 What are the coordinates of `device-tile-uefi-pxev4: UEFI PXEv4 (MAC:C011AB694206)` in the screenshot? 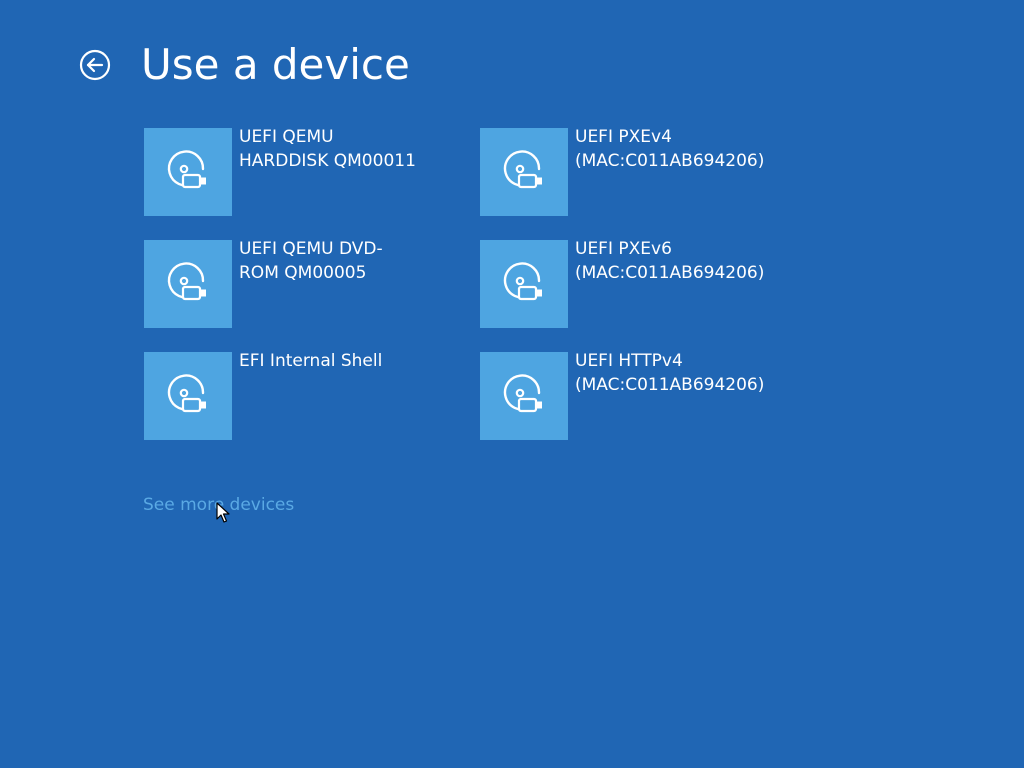 It's located at (640, 171).